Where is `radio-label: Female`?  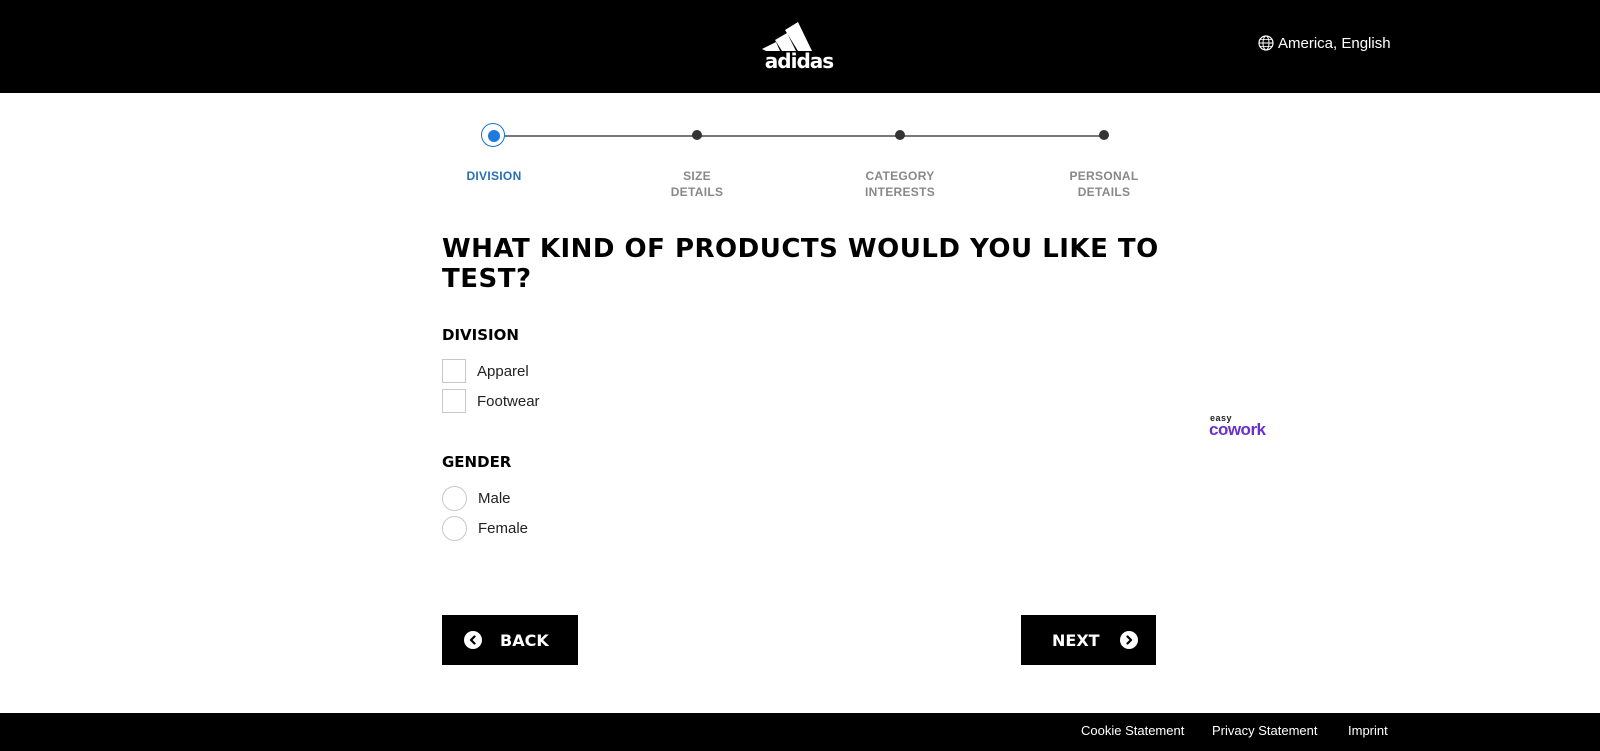
radio-label: Female is located at coordinates (503, 528).